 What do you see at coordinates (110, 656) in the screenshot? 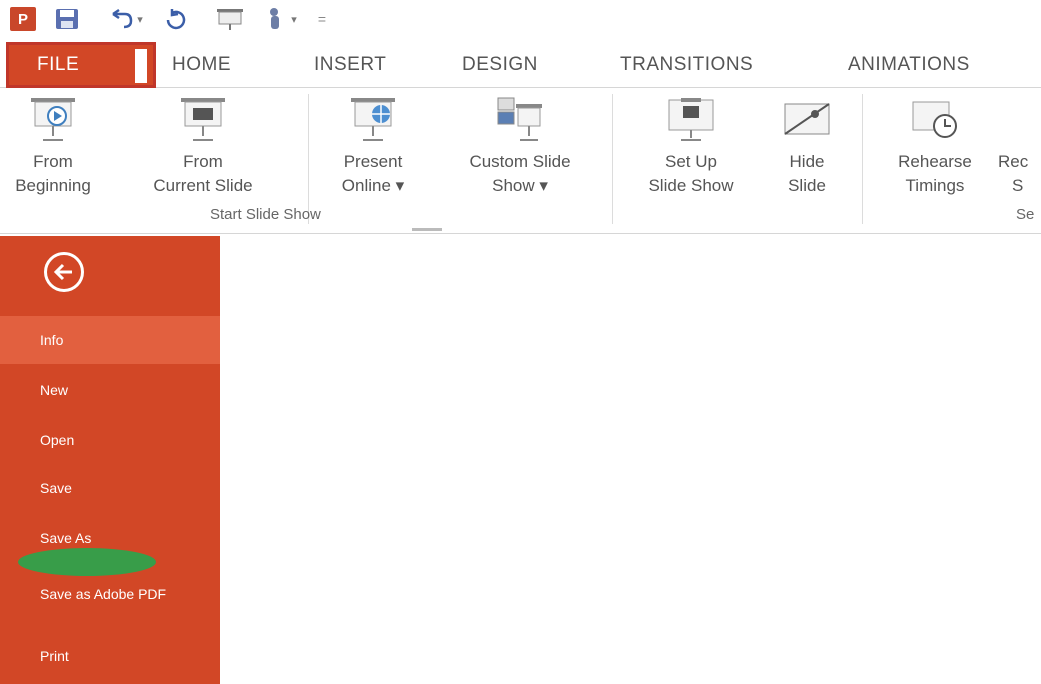
I see `backstage-item-print: Print` at bounding box center [110, 656].